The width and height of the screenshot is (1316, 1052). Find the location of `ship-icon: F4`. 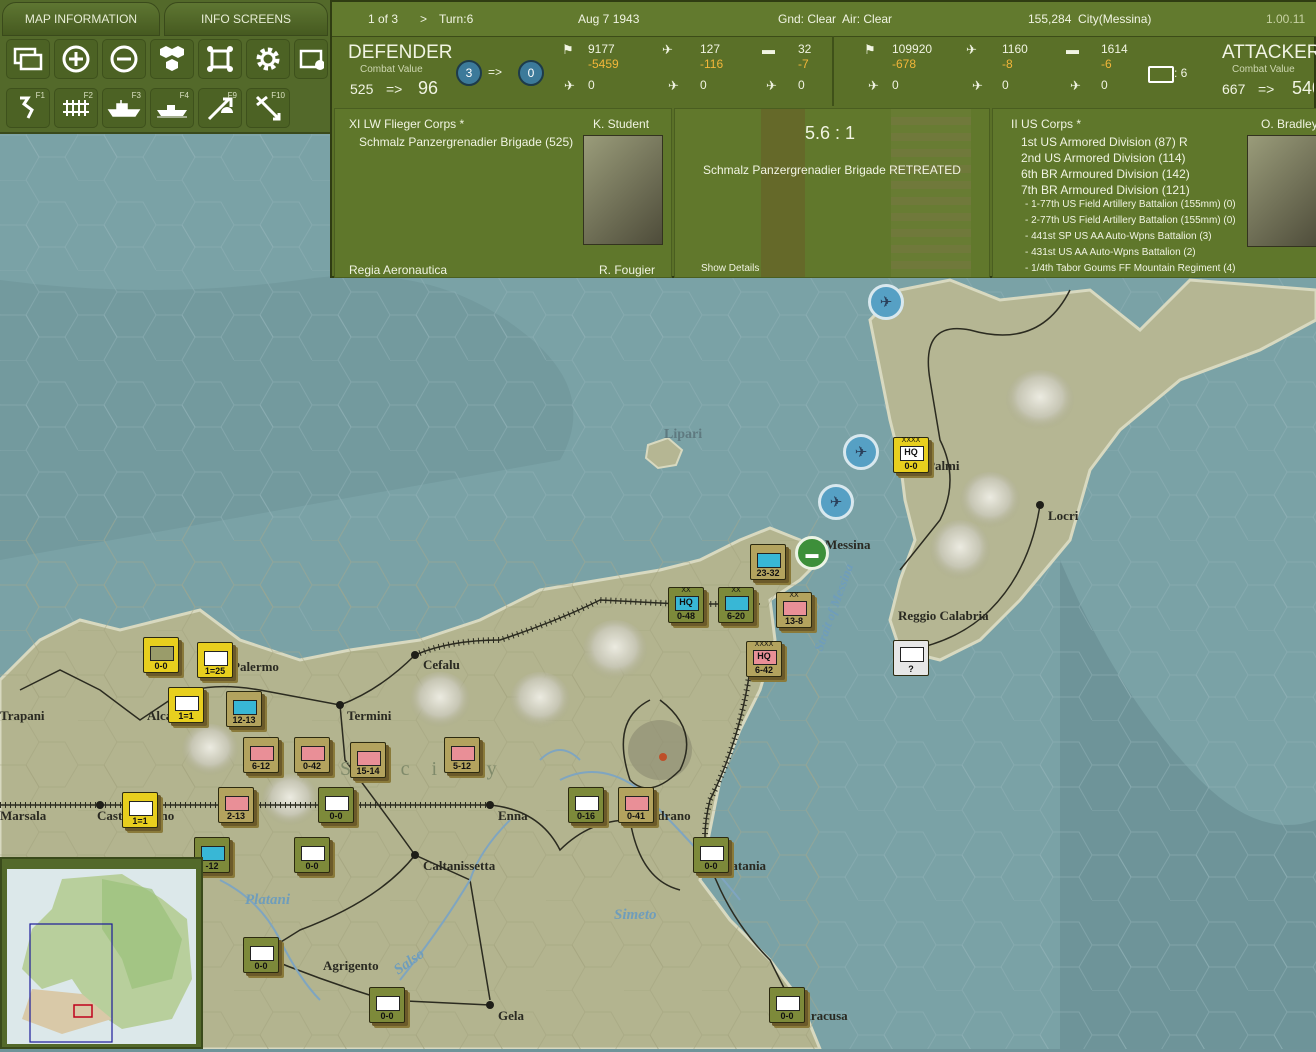

ship-icon: F4 is located at coordinates (172, 108).